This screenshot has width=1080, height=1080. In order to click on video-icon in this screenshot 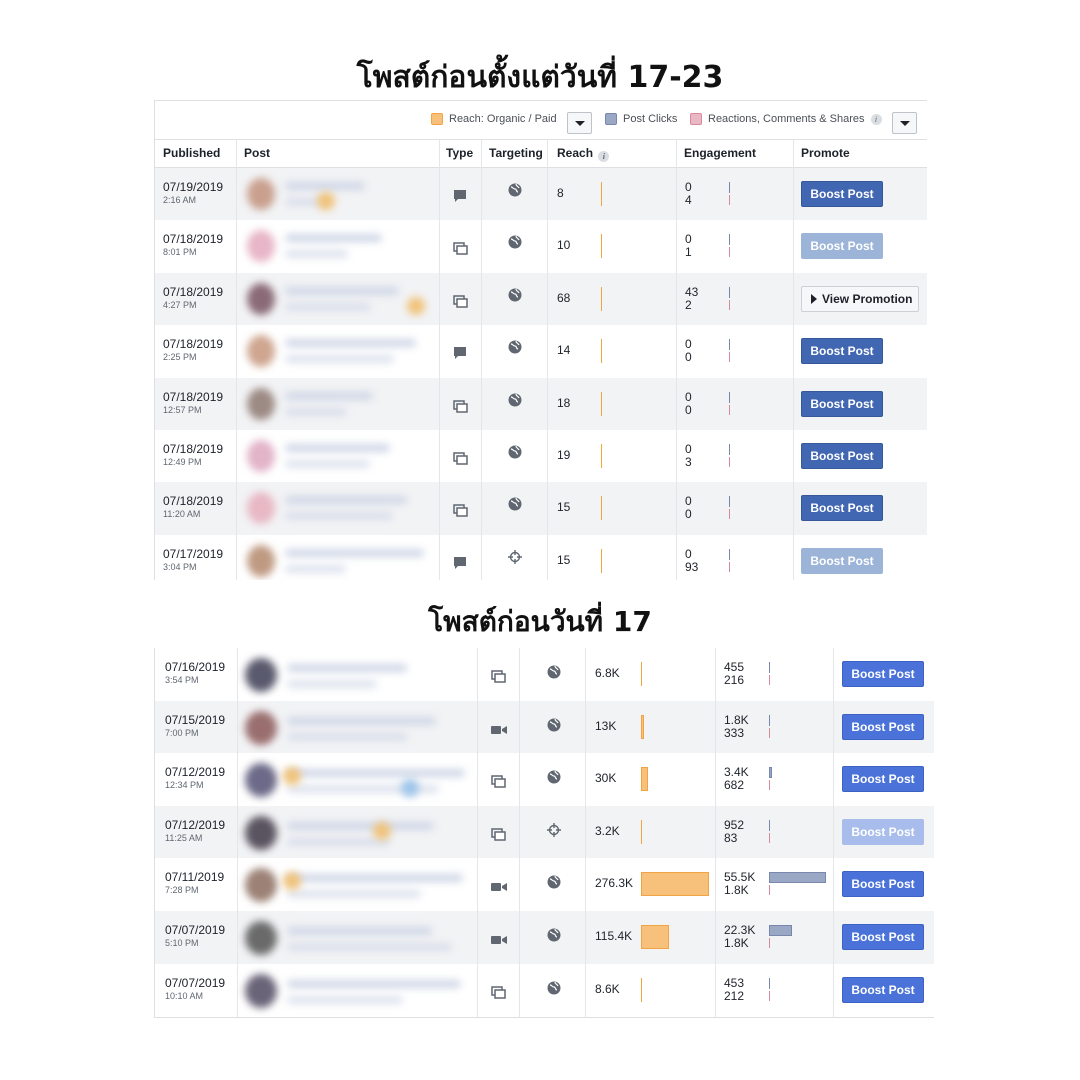, I will do `click(499, 730)`.